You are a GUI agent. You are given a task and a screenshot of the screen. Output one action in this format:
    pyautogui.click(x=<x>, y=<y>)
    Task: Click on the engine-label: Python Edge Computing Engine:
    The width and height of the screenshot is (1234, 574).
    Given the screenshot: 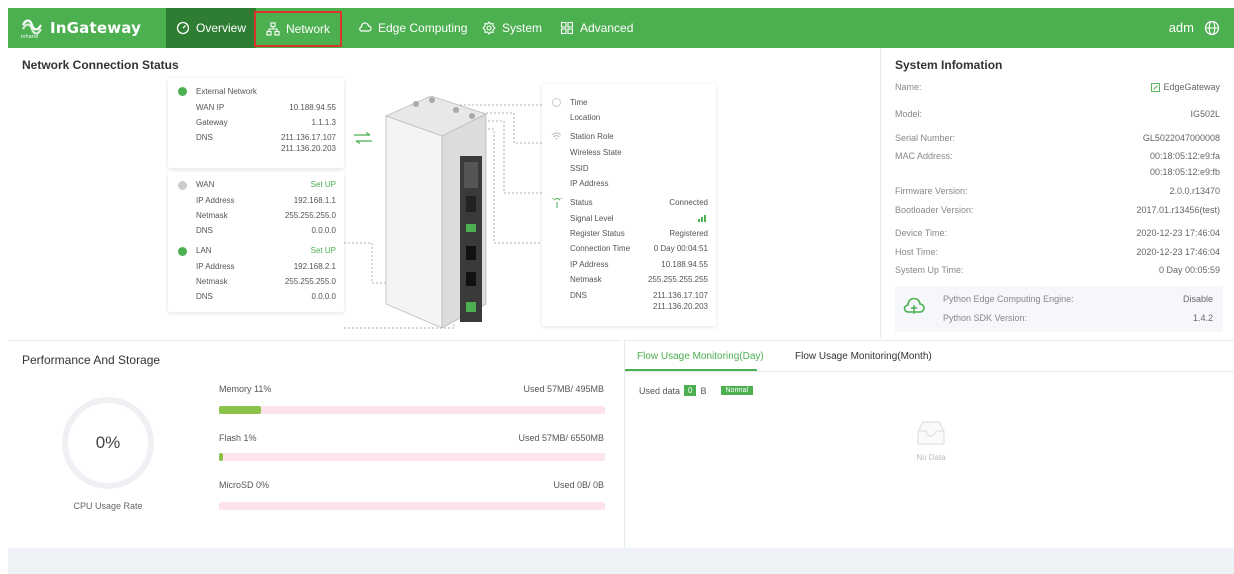 What is the action you would take?
    pyautogui.click(x=1008, y=299)
    